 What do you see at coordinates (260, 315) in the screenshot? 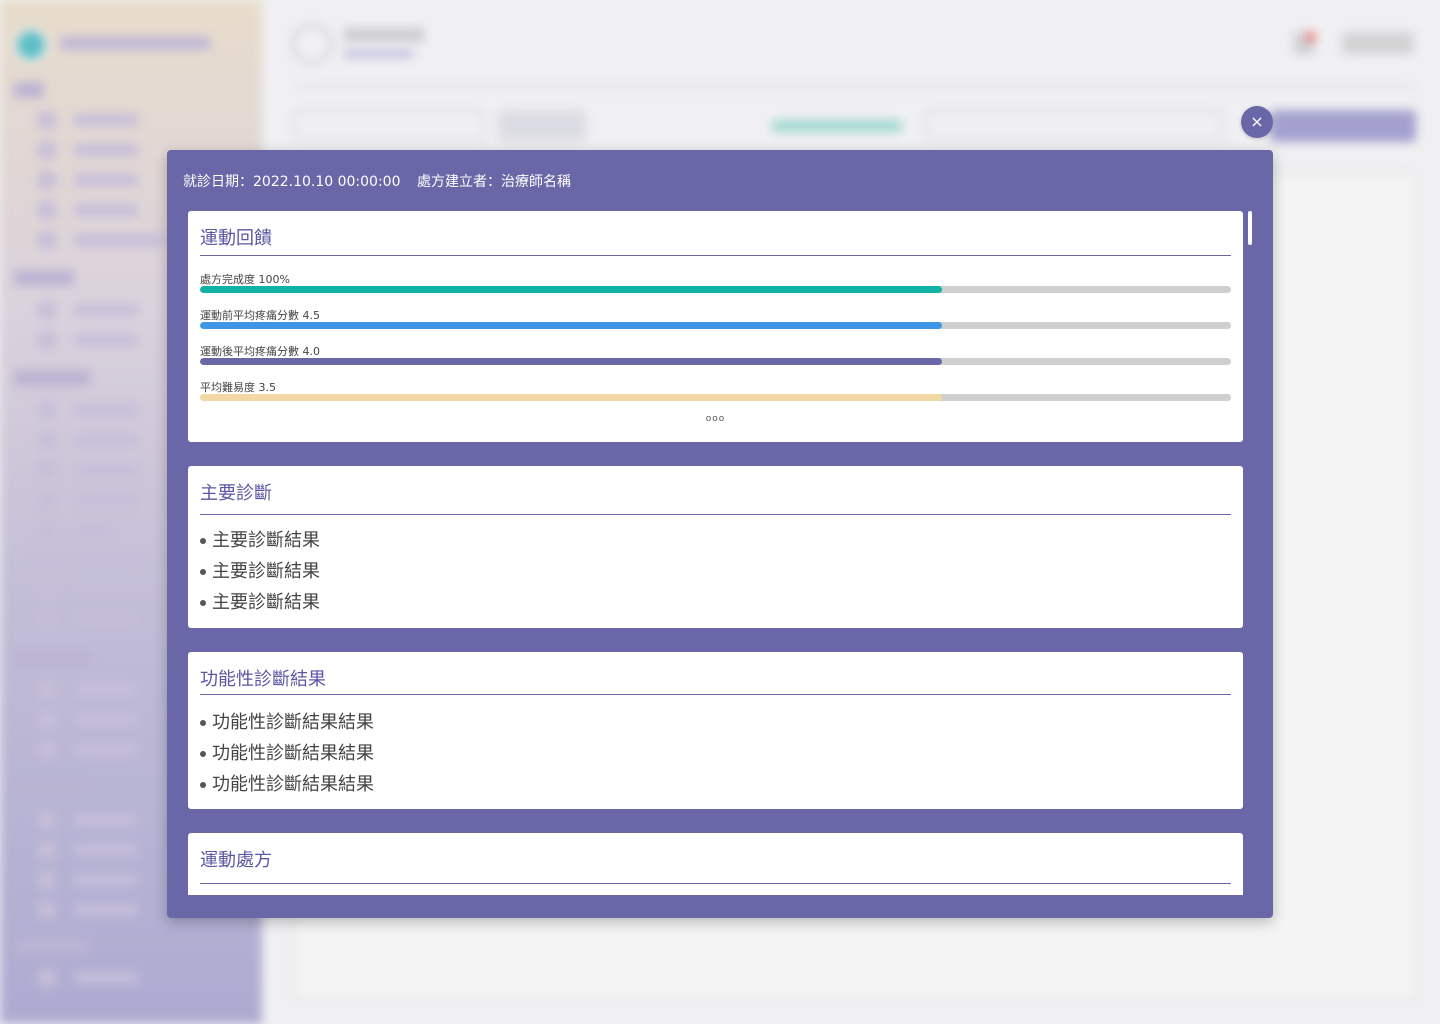
I see `metric-label: 運動前平均疼痛分數 4.5` at bounding box center [260, 315].